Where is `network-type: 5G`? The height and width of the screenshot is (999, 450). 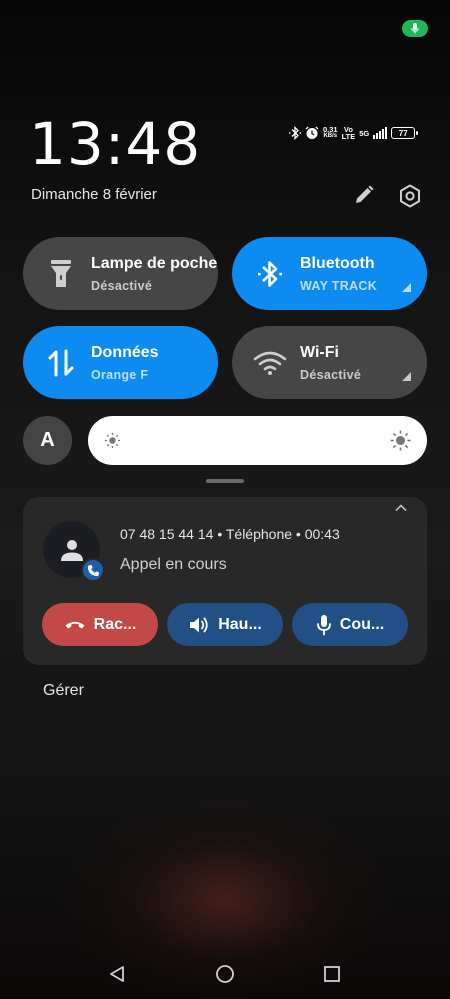
network-type: 5G is located at coordinates (364, 133).